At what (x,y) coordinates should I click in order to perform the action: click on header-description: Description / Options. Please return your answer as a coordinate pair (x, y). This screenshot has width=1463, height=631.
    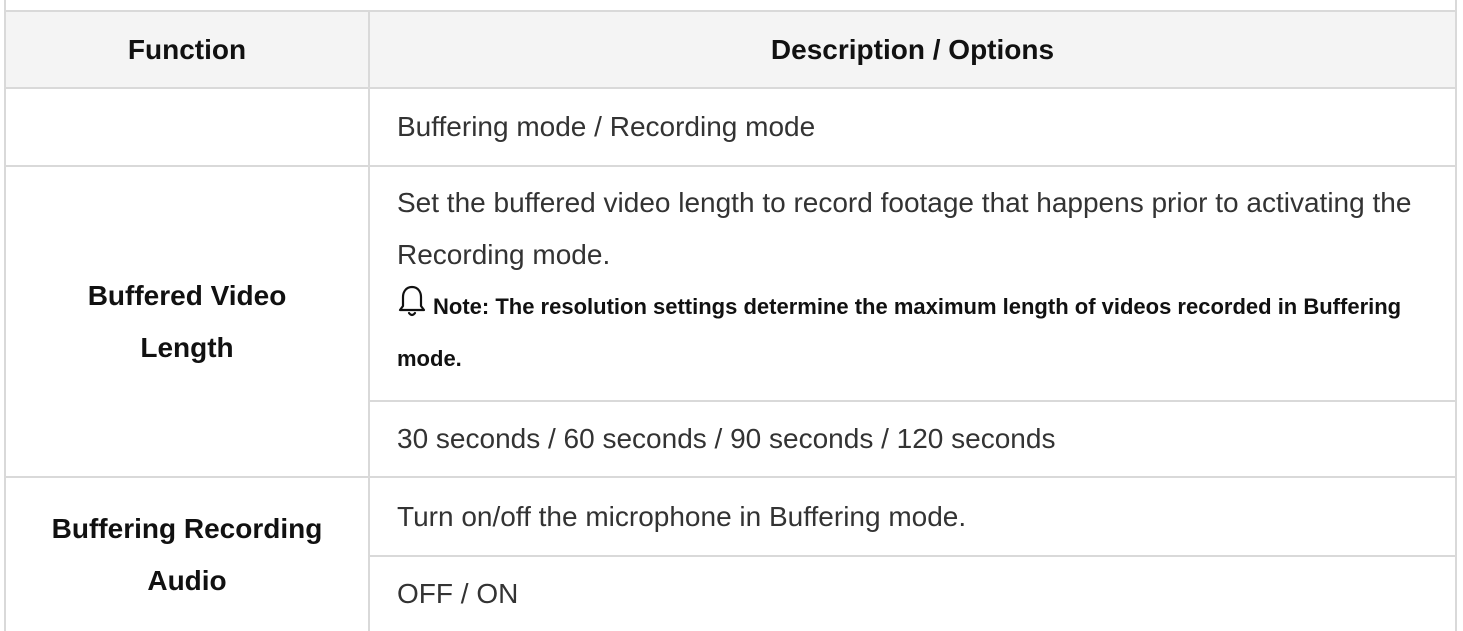
    Looking at the image, I should click on (912, 49).